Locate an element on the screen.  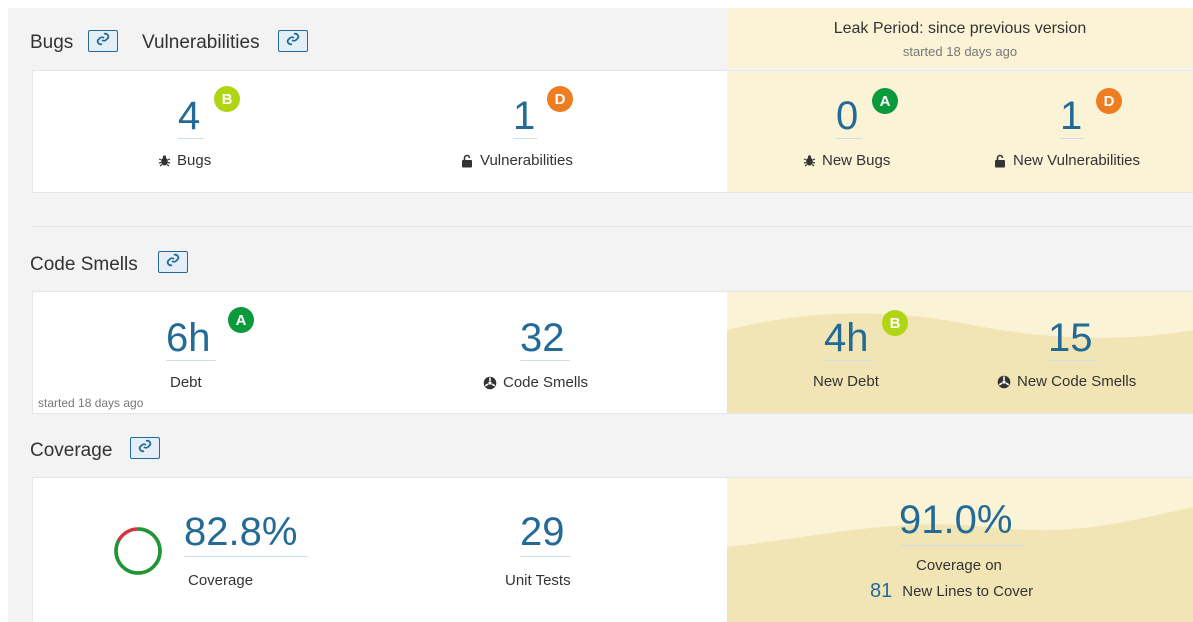
unit-tests-value: 29 is located at coordinates (542, 532).